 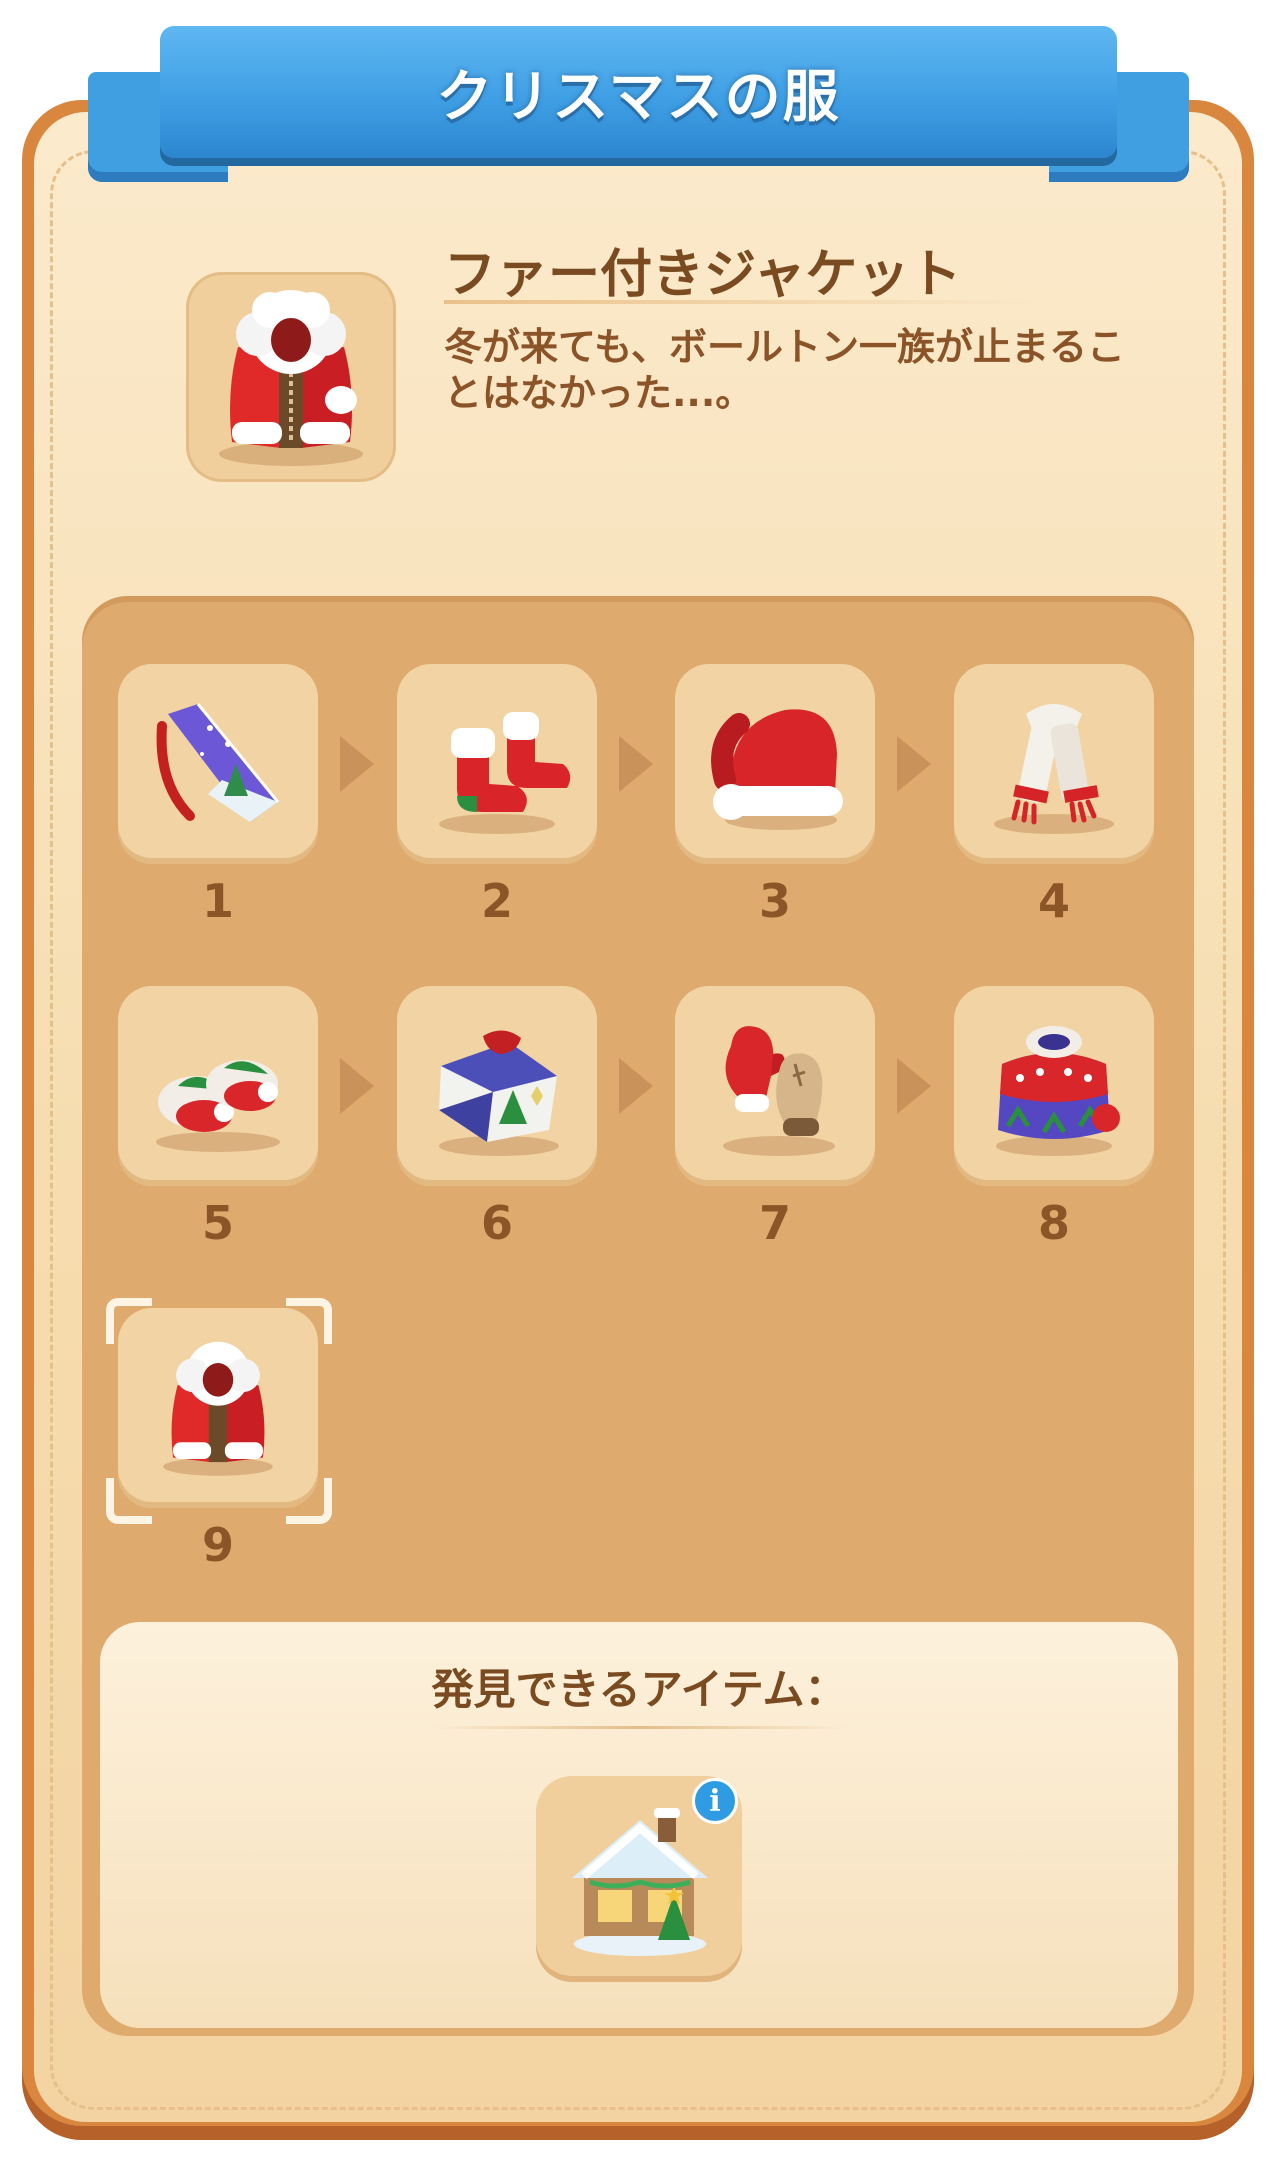 What do you see at coordinates (496, 1223) in the screenshot?
I see `chain-number-6: 6` at bounding box center [496, 1223].